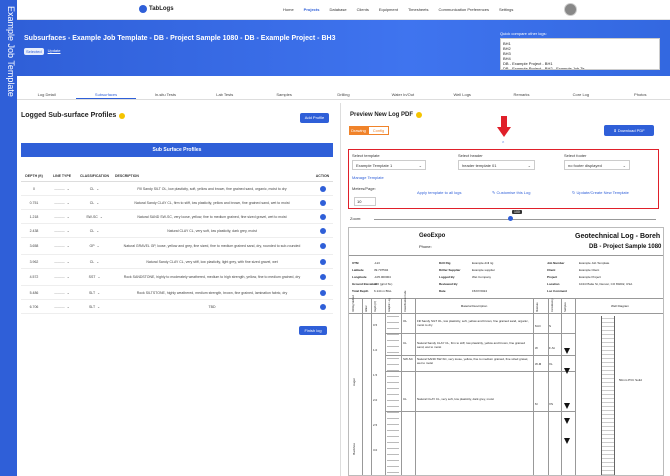 The image size is (670, 476). Describe the element at coordinates (283, 94) in the screenshot. I see `tab-samples: Samples` at that location.